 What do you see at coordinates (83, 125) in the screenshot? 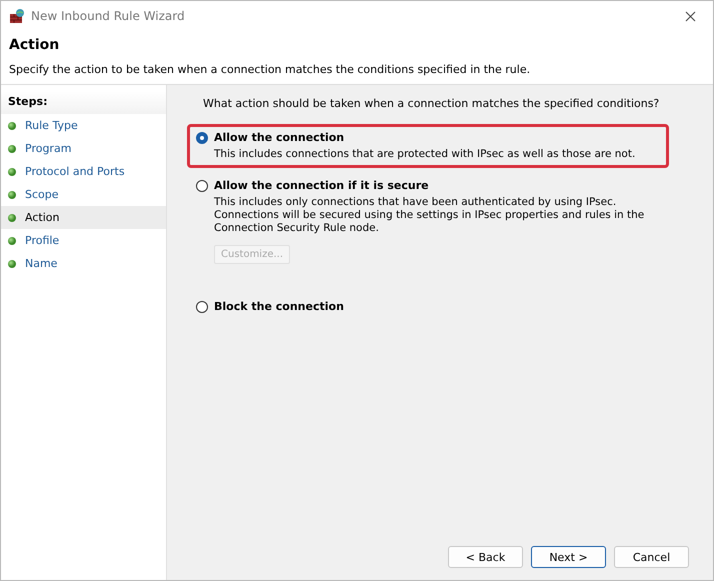
I see `step-item: Rule Type` at bounding box center [83, 125].